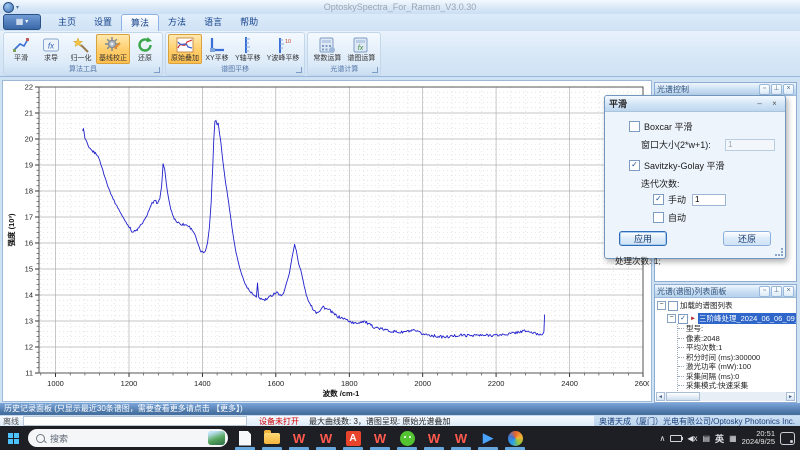 This screenshot has width=800, height=450. I want to click on application-menu-button: ▦ ▾, so click(22, 22).